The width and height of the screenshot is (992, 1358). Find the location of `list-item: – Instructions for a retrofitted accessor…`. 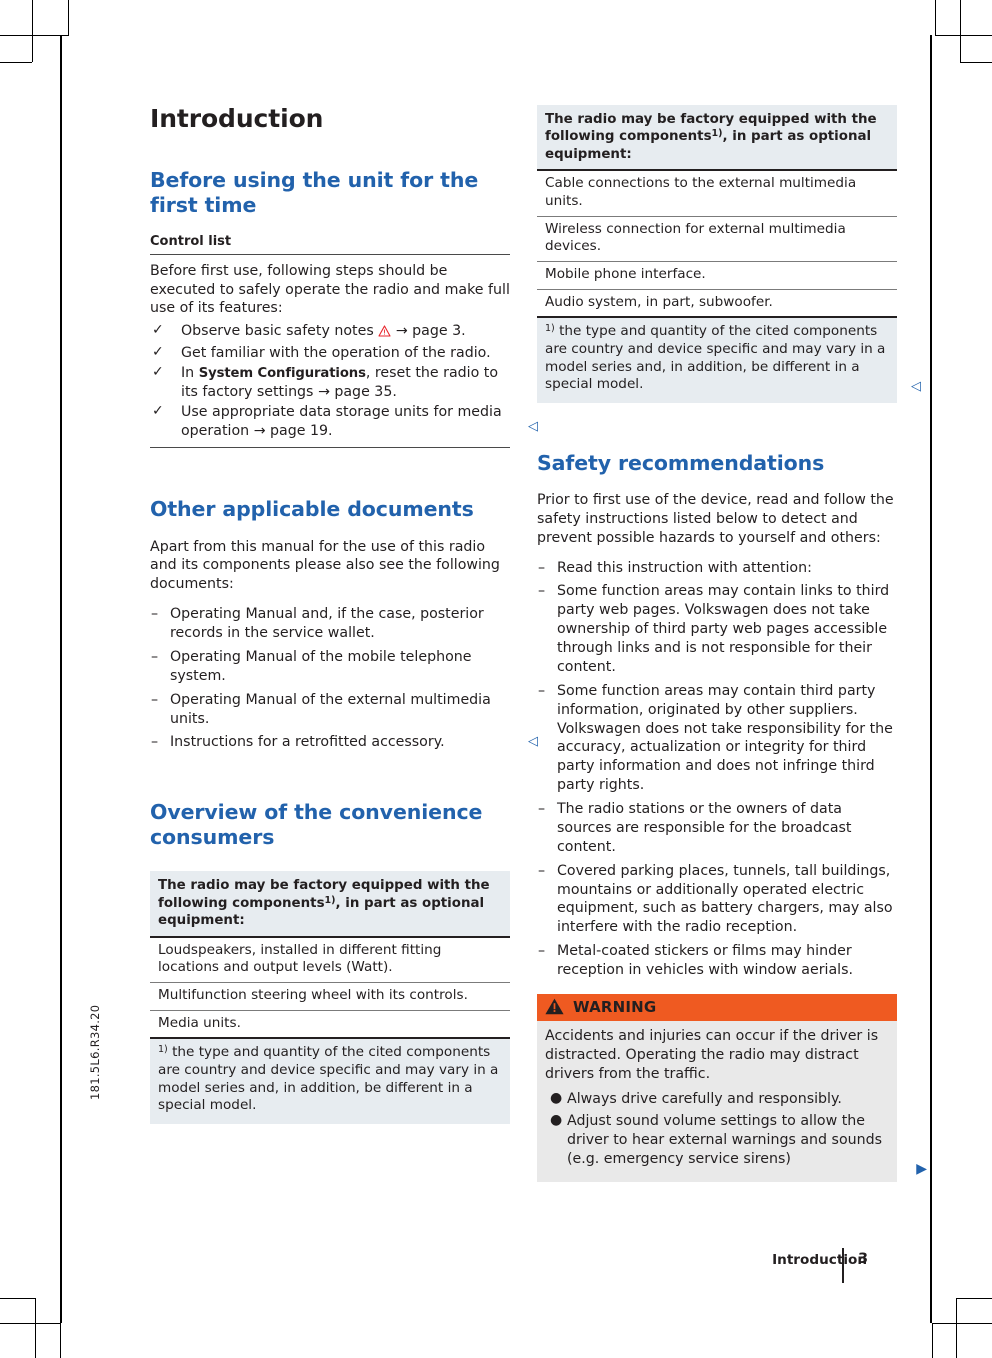

list-item: – Instructions for a retrofitted accessor… is located at coordinates (344, 742).